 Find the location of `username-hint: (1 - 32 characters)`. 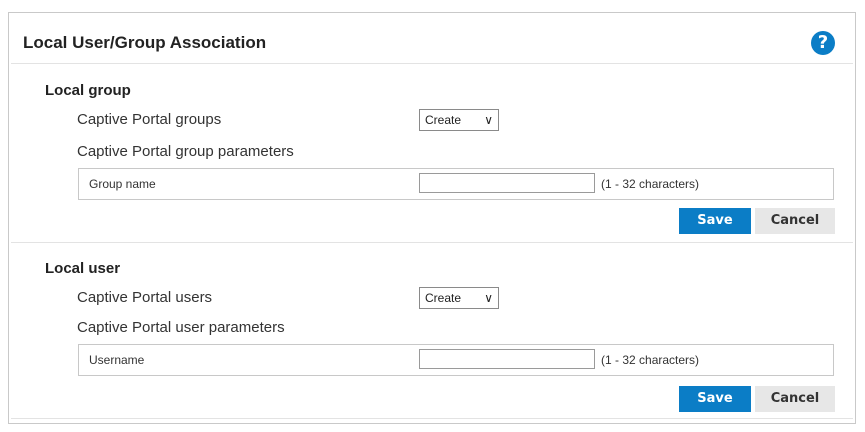

username-hint: (1 - 32 characters) is located at coordinates (650, 360).